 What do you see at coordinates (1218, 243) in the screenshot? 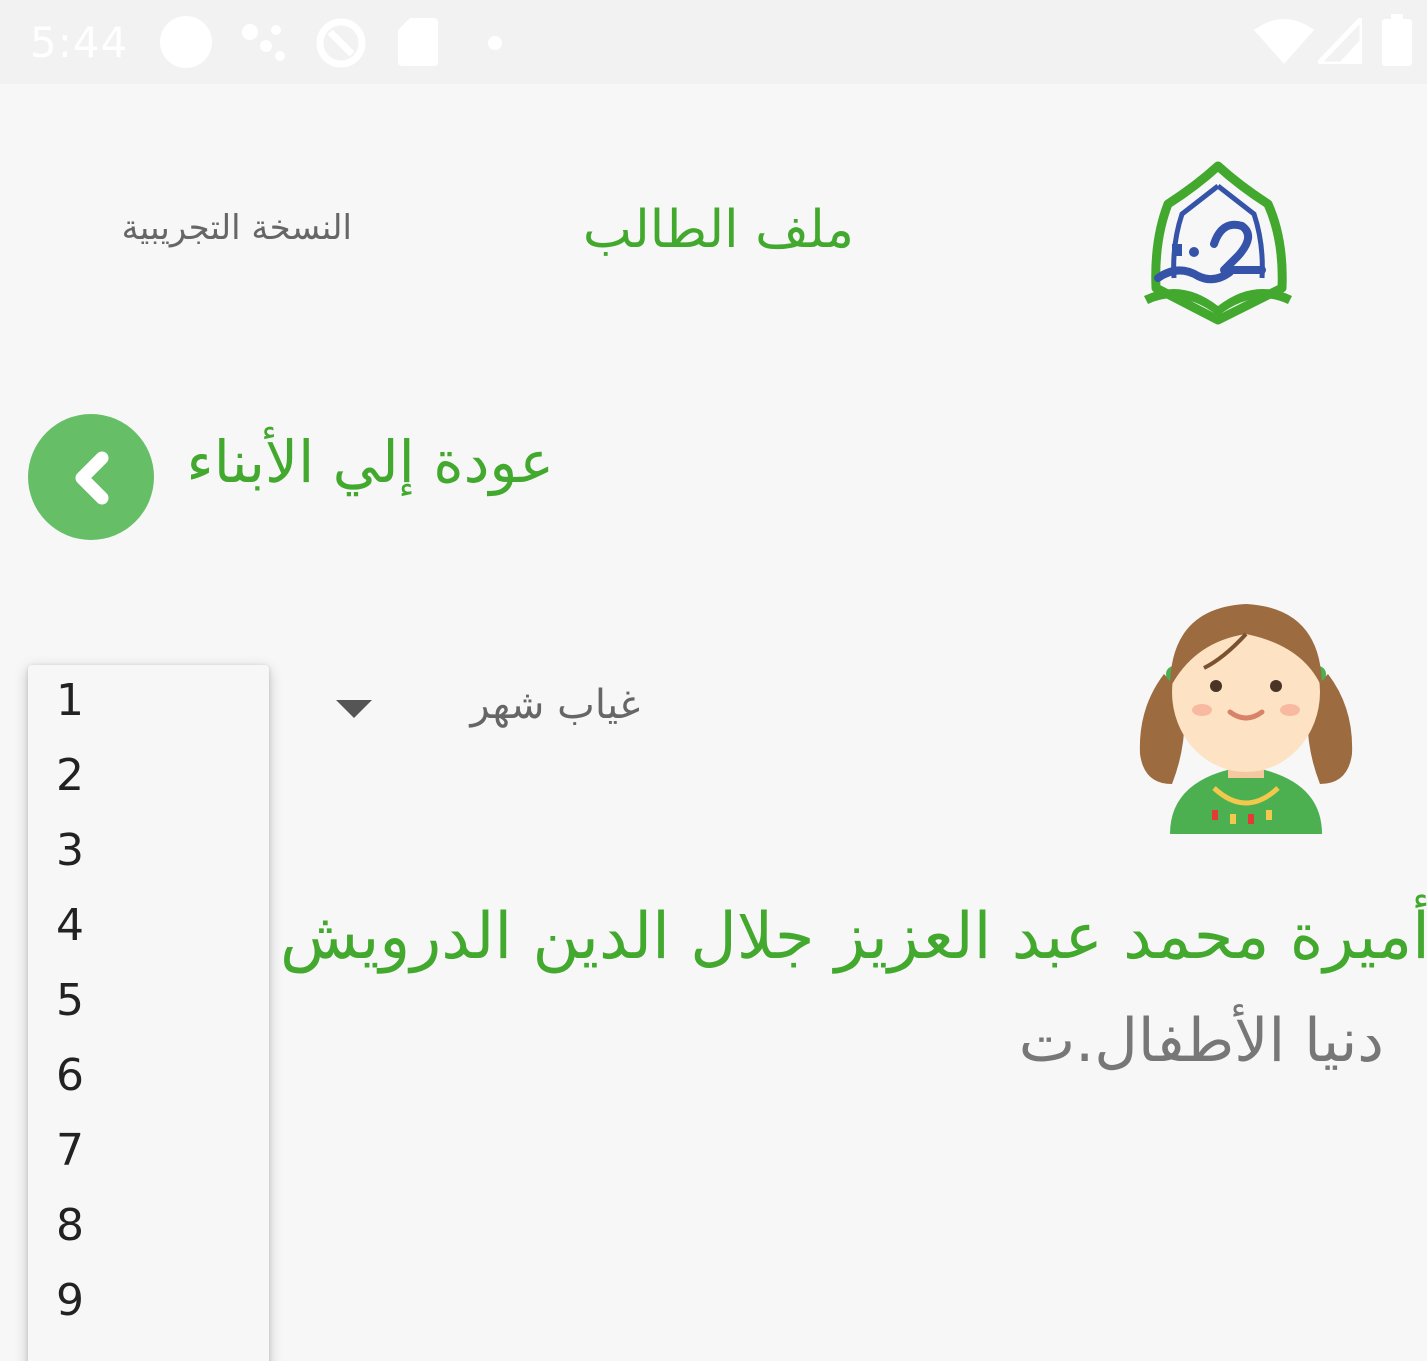
I see `kawthar-logo-icon` at bounding box center [1218, 243].